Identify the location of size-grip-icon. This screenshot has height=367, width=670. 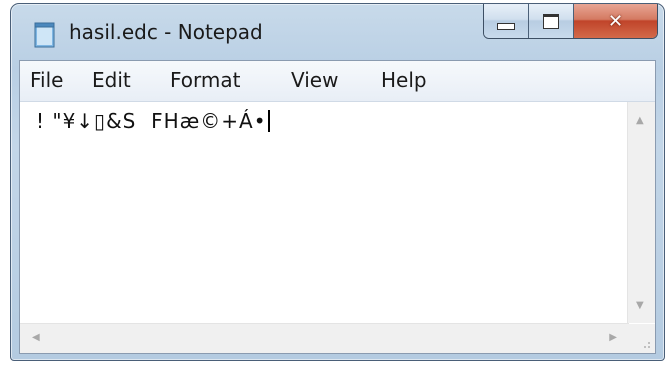
(647, 345).